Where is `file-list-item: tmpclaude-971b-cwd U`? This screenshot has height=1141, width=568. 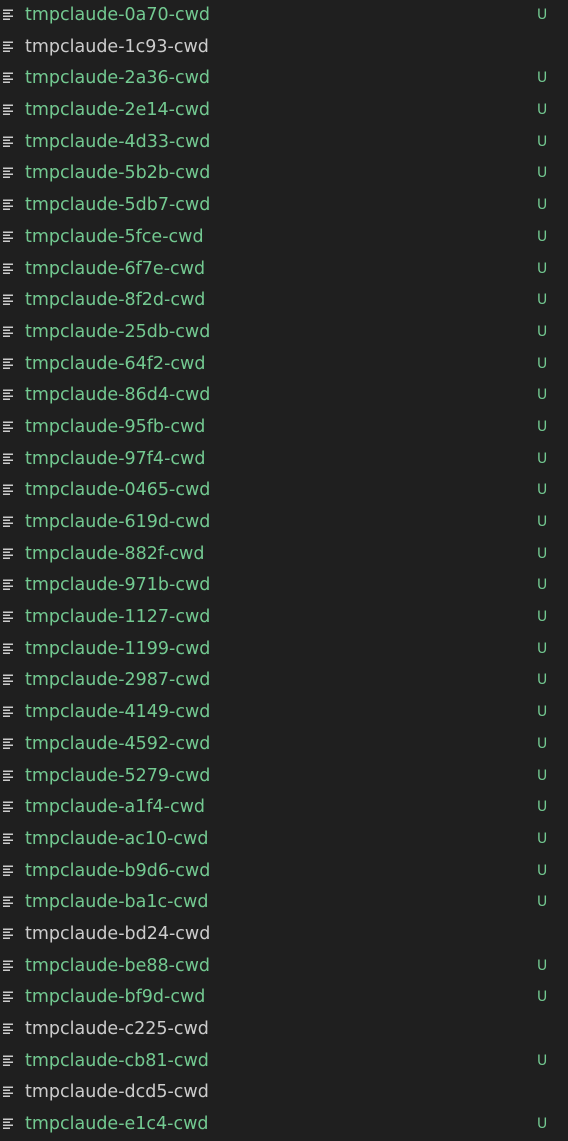 file-list-item: tmpclaude-971b-cwd U is located at coordinates (284, 586).